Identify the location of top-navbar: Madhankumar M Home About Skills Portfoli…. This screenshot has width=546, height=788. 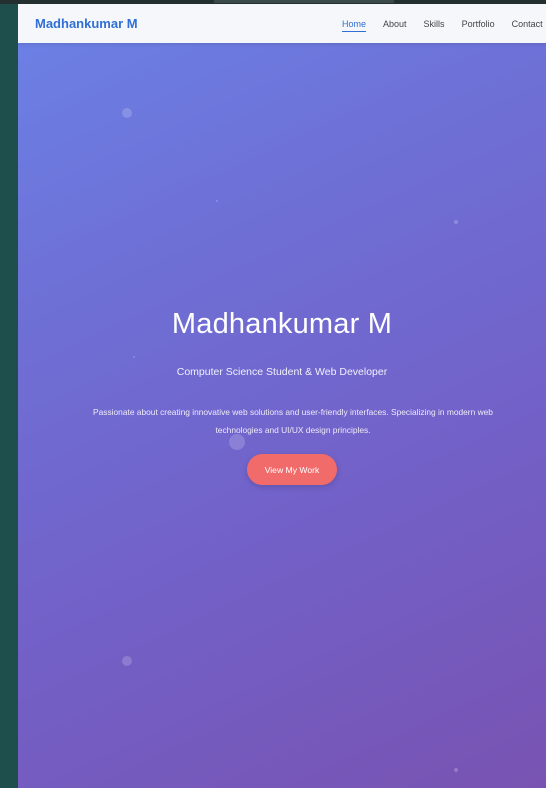
(282, 23).